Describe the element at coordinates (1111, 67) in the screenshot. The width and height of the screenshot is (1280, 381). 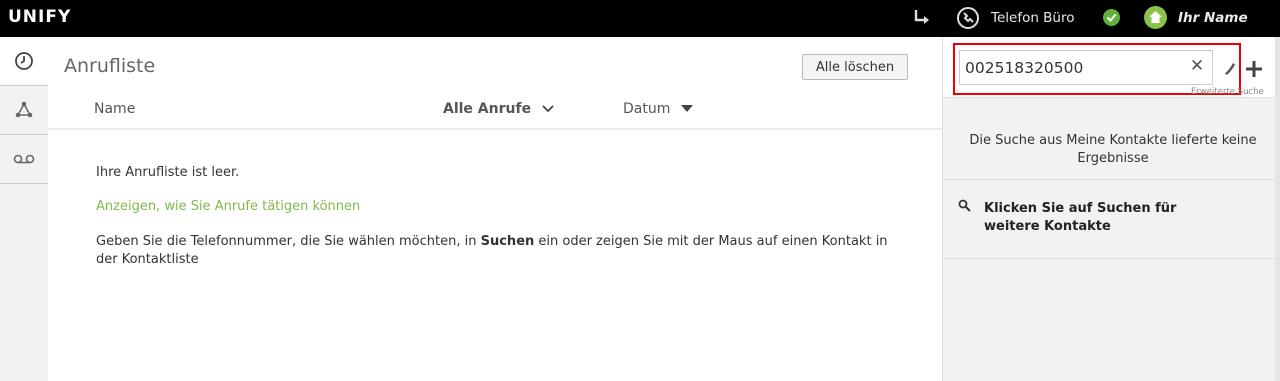
I see `search-bar: ✕ Erweiterte Suche` at that location.